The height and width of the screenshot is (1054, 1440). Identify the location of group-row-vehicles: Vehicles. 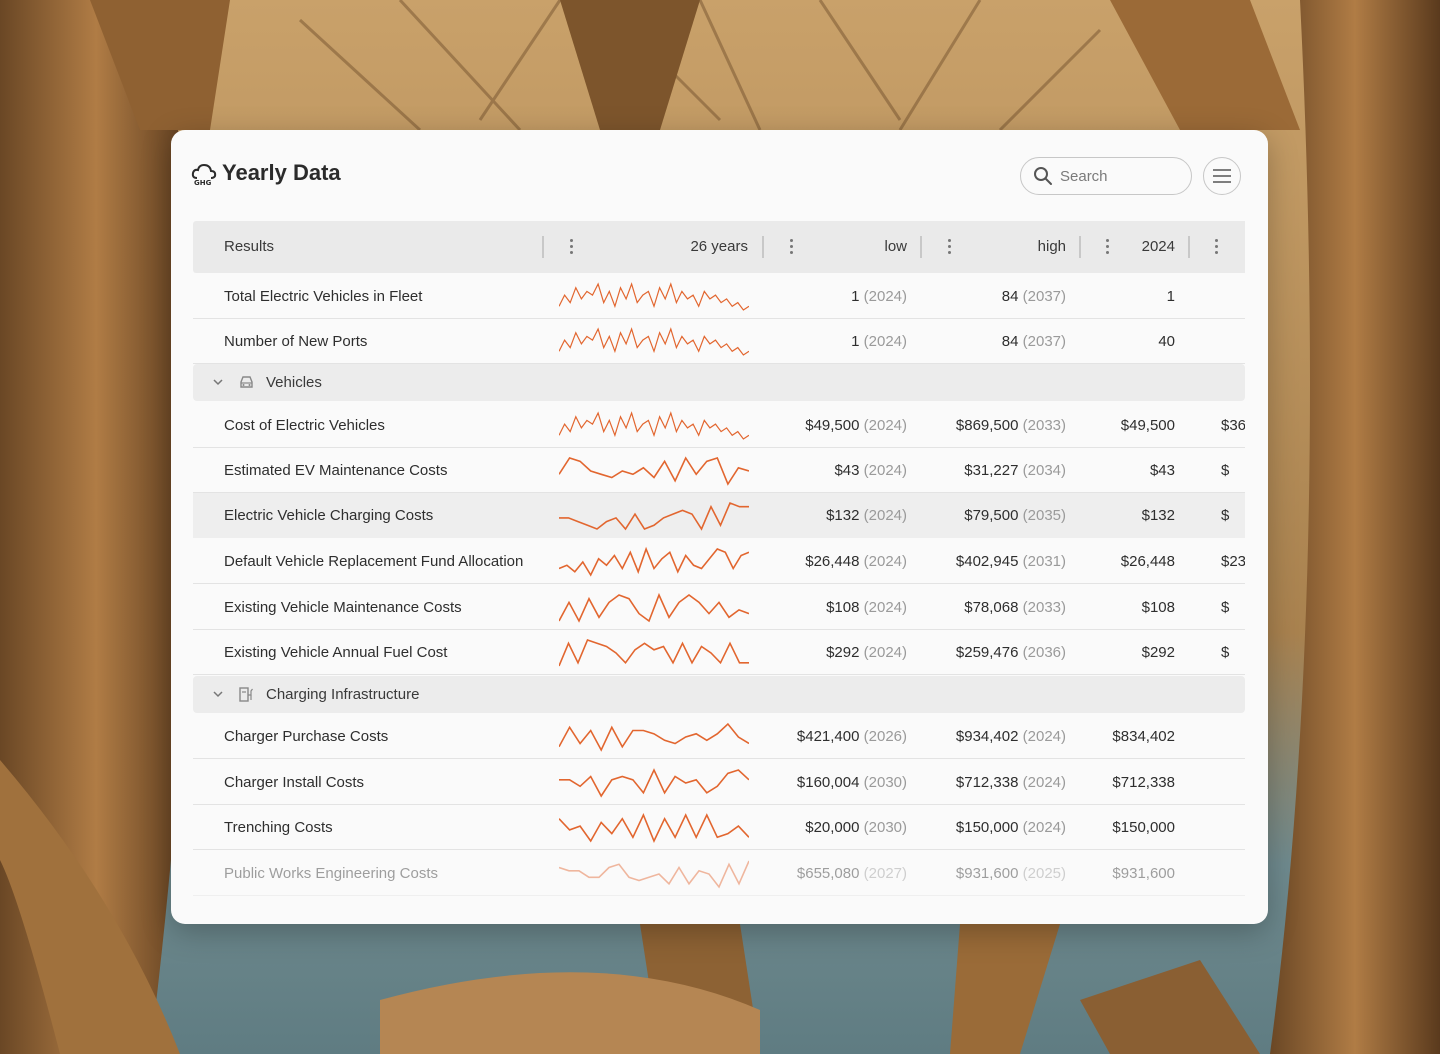
(719, 382).